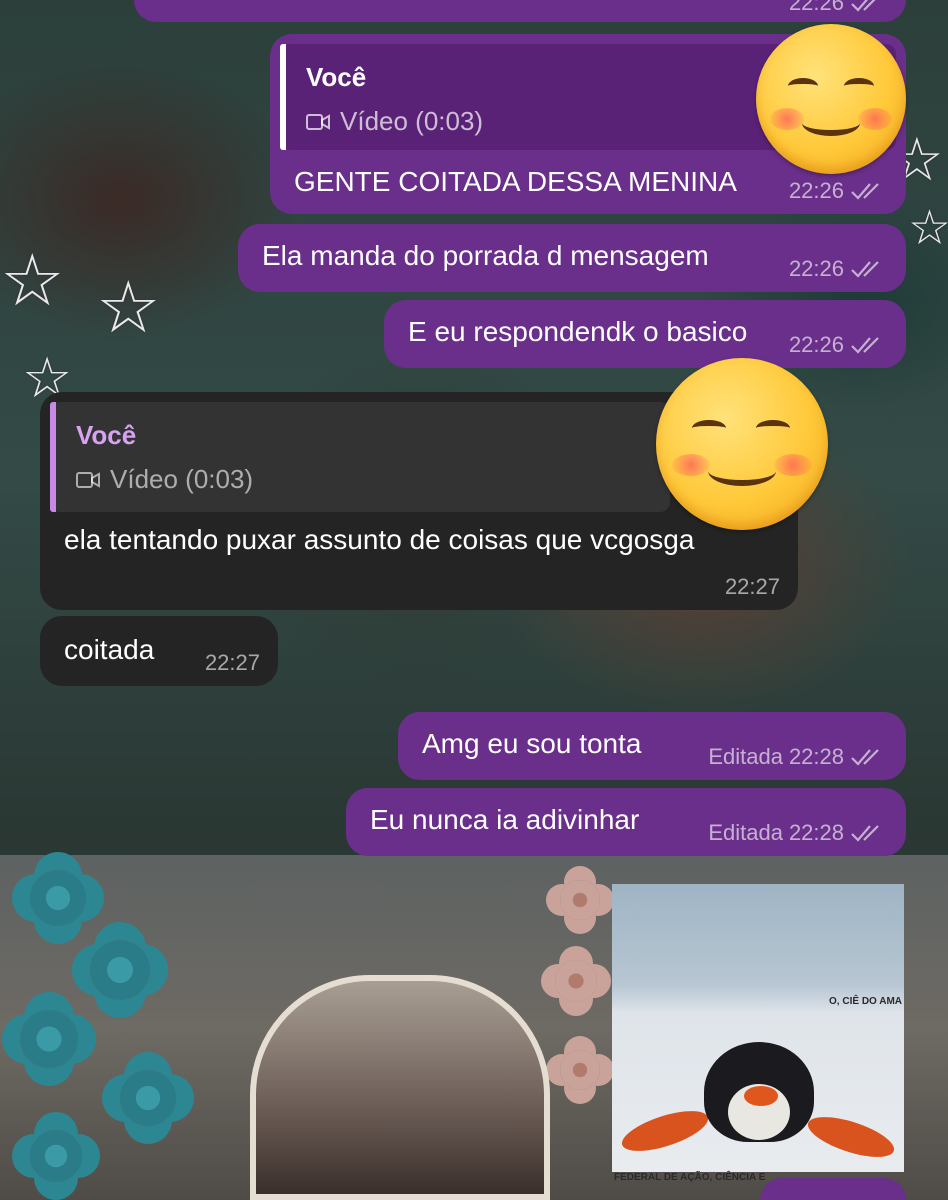 The height and width of the screenshot is (1200, 948). I want to click on message-bubble-outgoing: Eu nunca ia adivinhar Editada 22:28, so click(626, 822).